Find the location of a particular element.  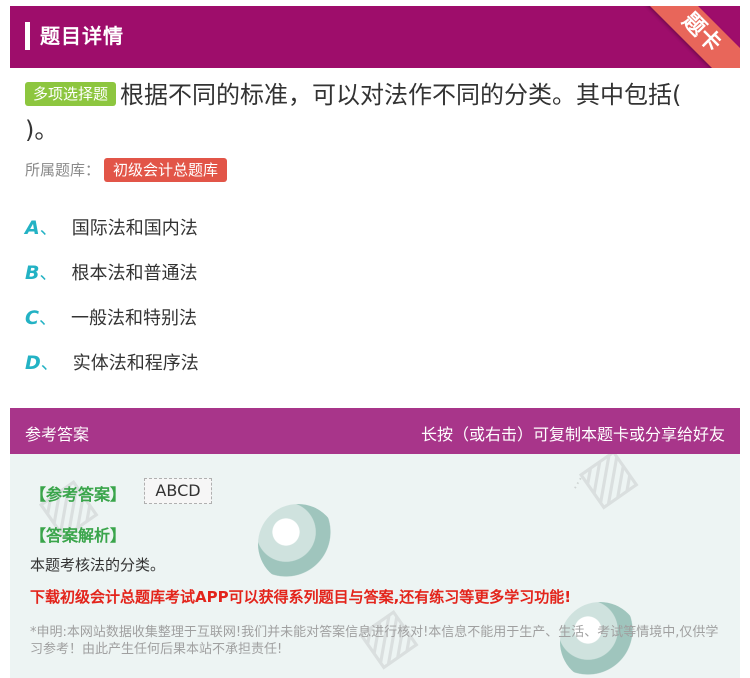

app-promo-text: 下载初级会计总题库考试APP可以获得系列题目与答案,还有练习等更多学习功能! is located at coordinates (300, 596).